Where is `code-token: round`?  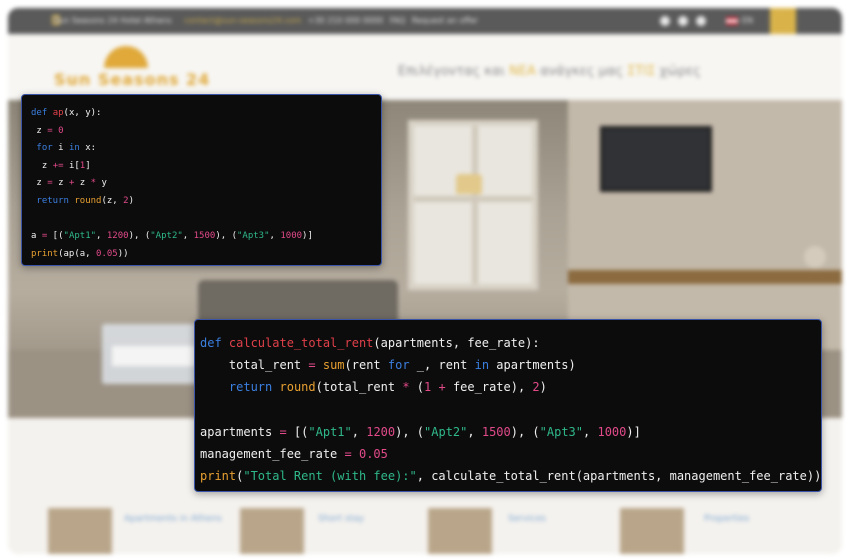
code-token: round is located at coordinates (88, 200).